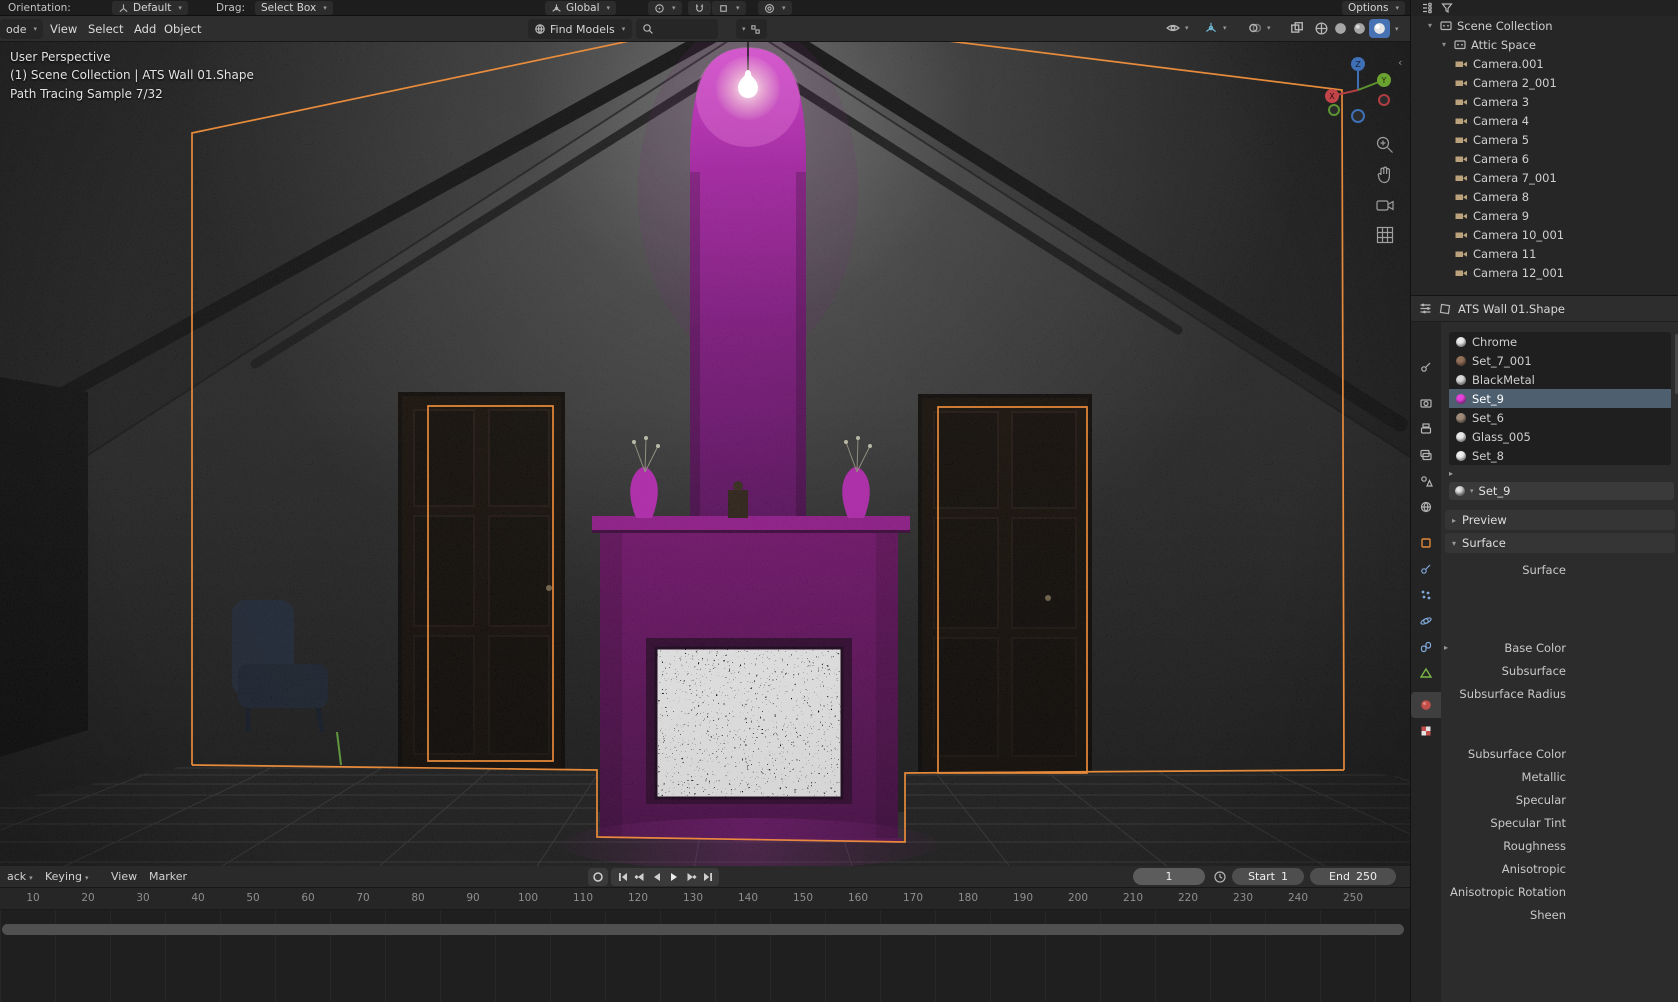 The image size is (1678, 1002). What do you see at coordinates (1461, 379) in the screenshot?
I see `material-preview-dot` at bounding box center [1461, 379].